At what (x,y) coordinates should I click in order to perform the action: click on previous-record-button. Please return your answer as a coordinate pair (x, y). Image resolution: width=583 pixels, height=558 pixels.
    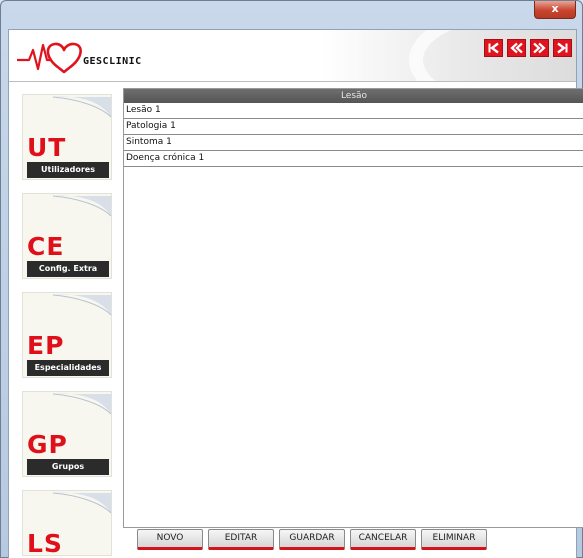
    Looking at the image, I should click on (516, 48).